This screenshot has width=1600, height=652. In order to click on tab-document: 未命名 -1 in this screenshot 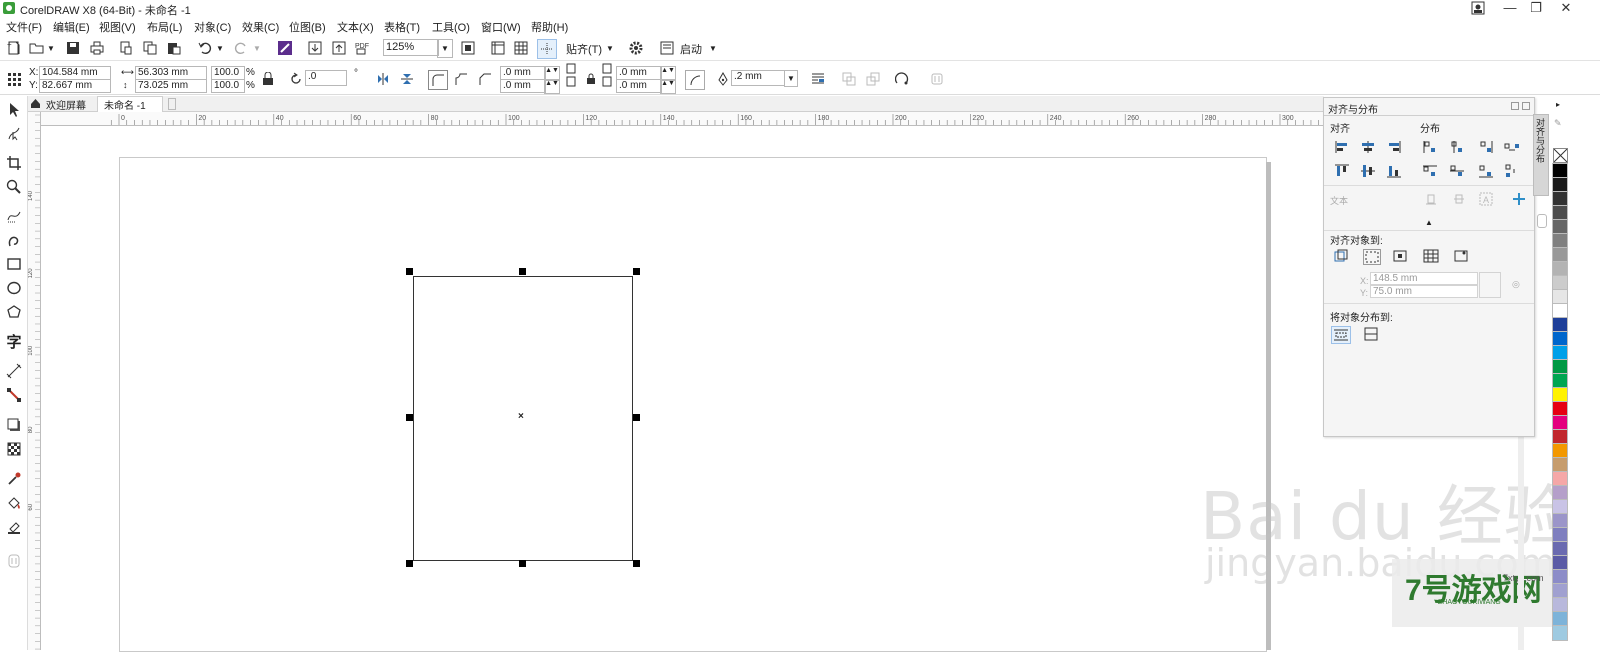, I will do `click(125, 104)`.